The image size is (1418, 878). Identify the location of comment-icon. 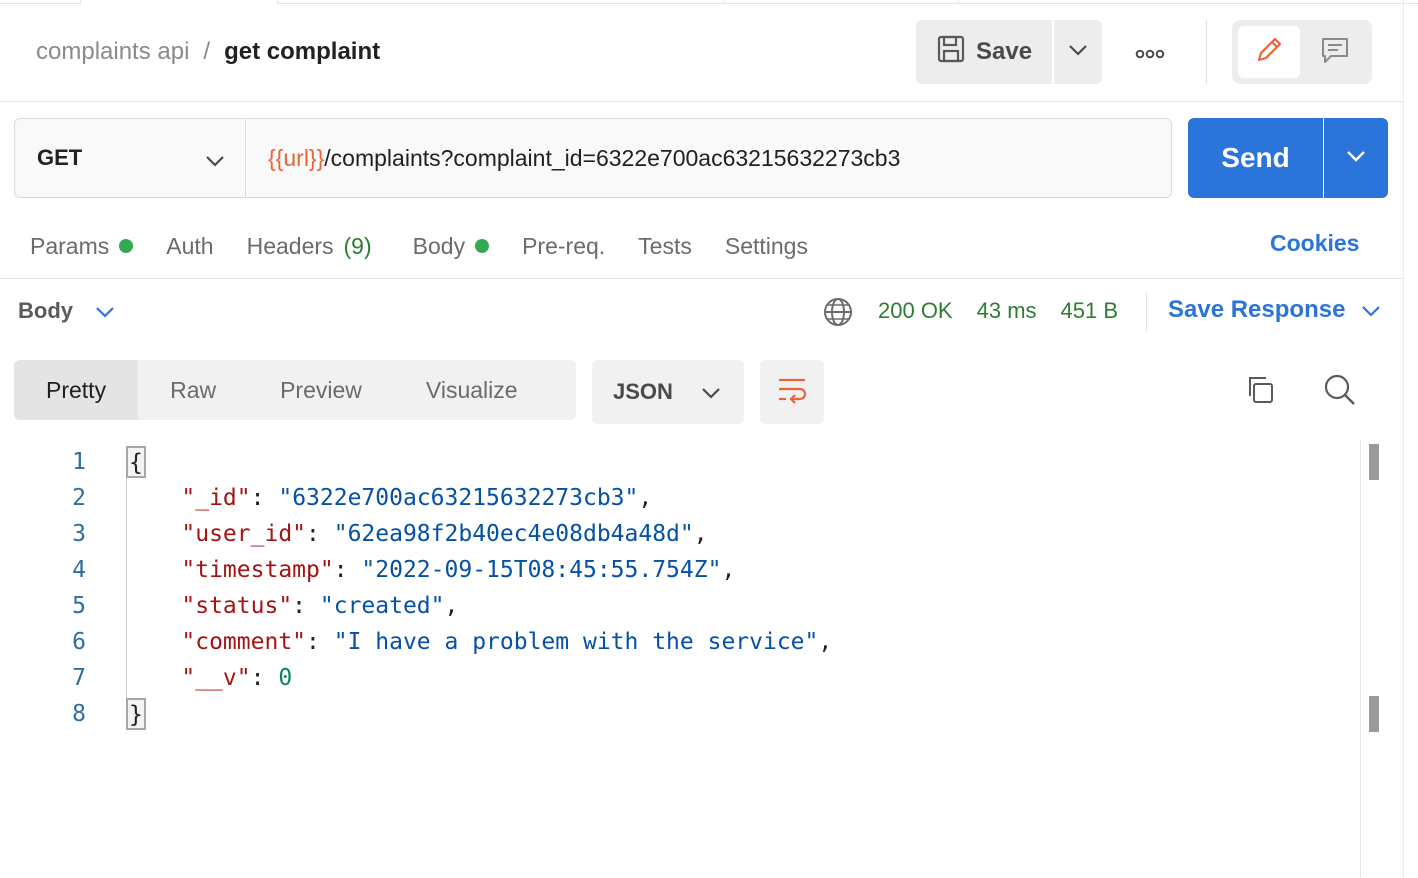
(1335, 52).